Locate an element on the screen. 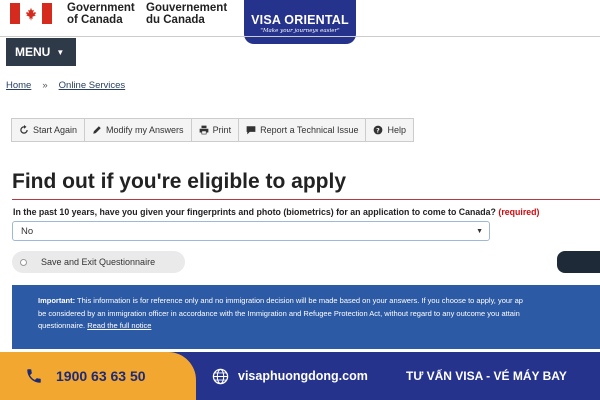  comment-icon is located at coordinates (251, 130).